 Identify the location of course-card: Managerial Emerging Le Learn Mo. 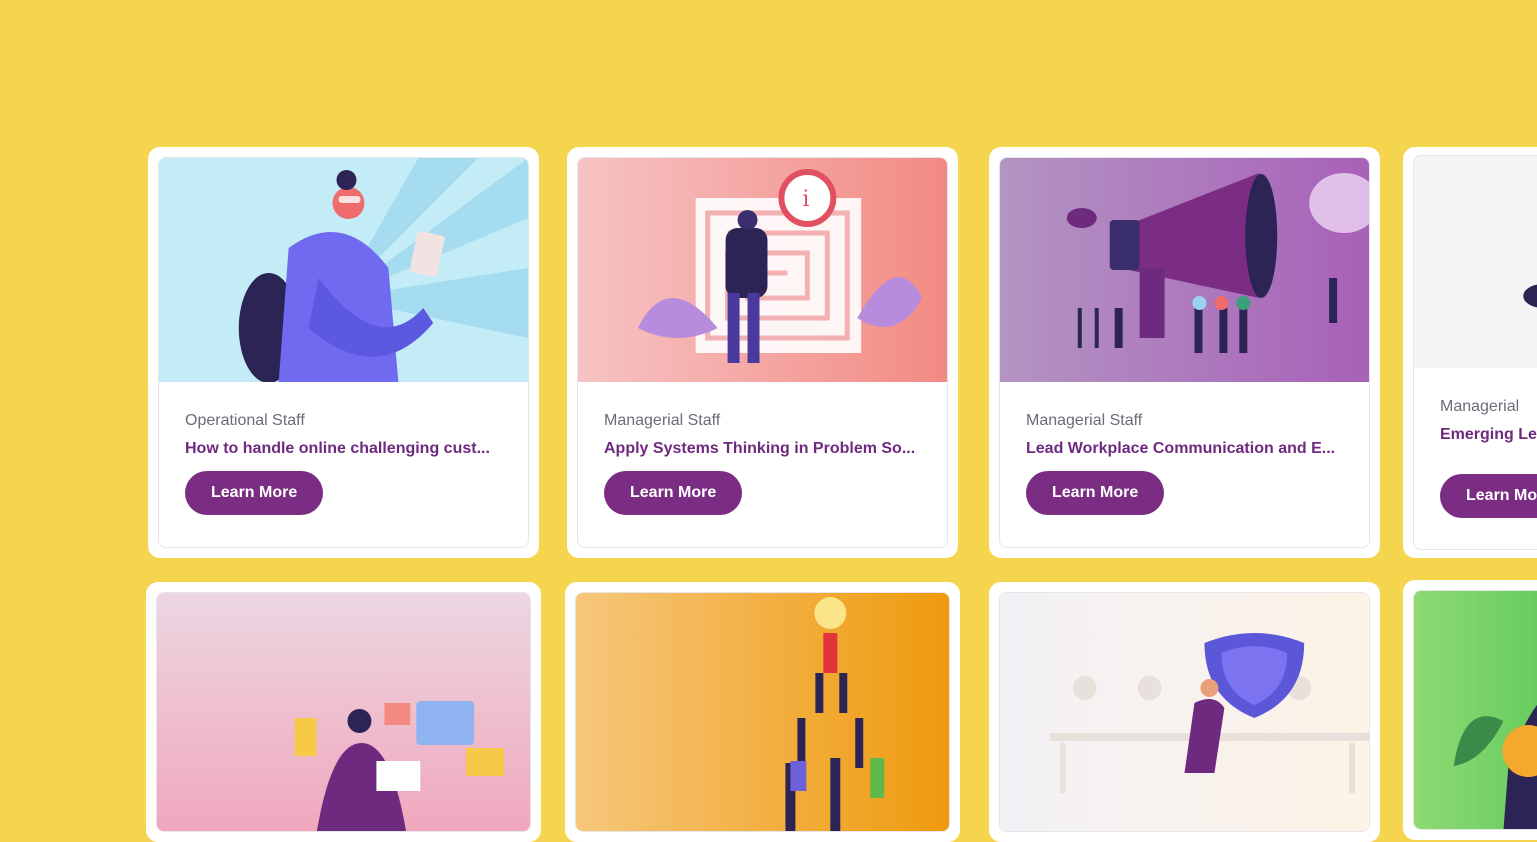
(1470, 352).